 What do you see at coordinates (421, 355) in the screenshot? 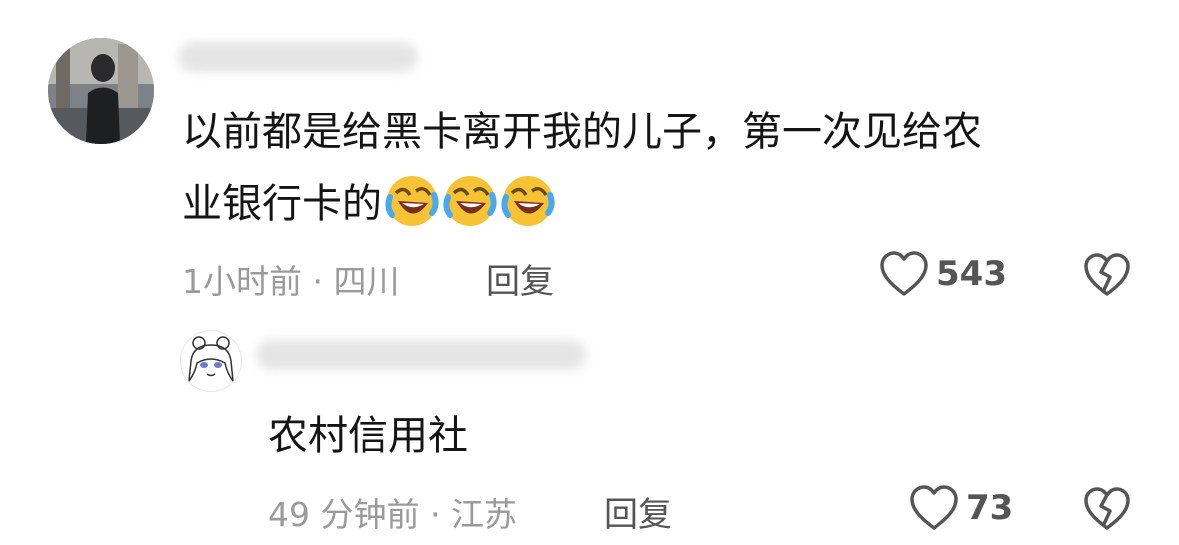
I see `reply-username-blurred` at bounding box center [421, 355].